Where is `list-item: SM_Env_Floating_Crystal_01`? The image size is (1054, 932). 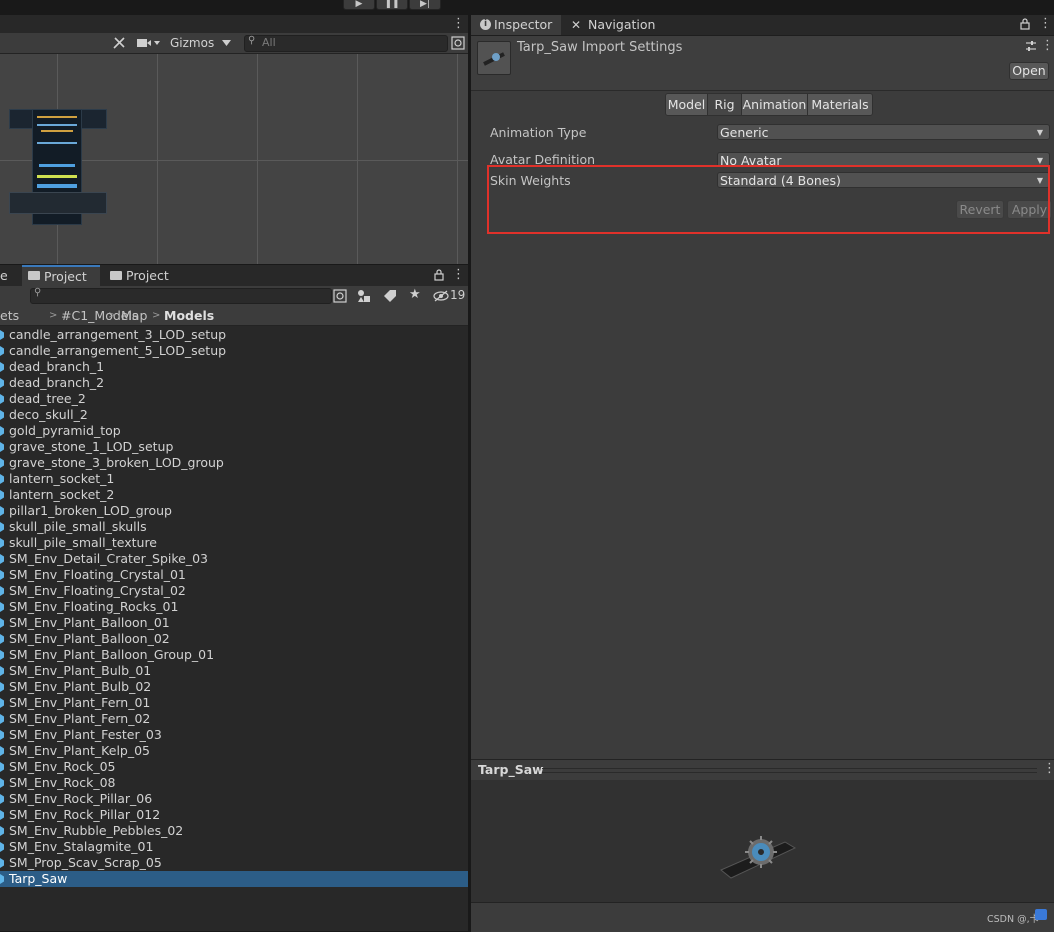
list-item: SM_Env_Floating_Crystal_01 is located at coordinates (234, 575).